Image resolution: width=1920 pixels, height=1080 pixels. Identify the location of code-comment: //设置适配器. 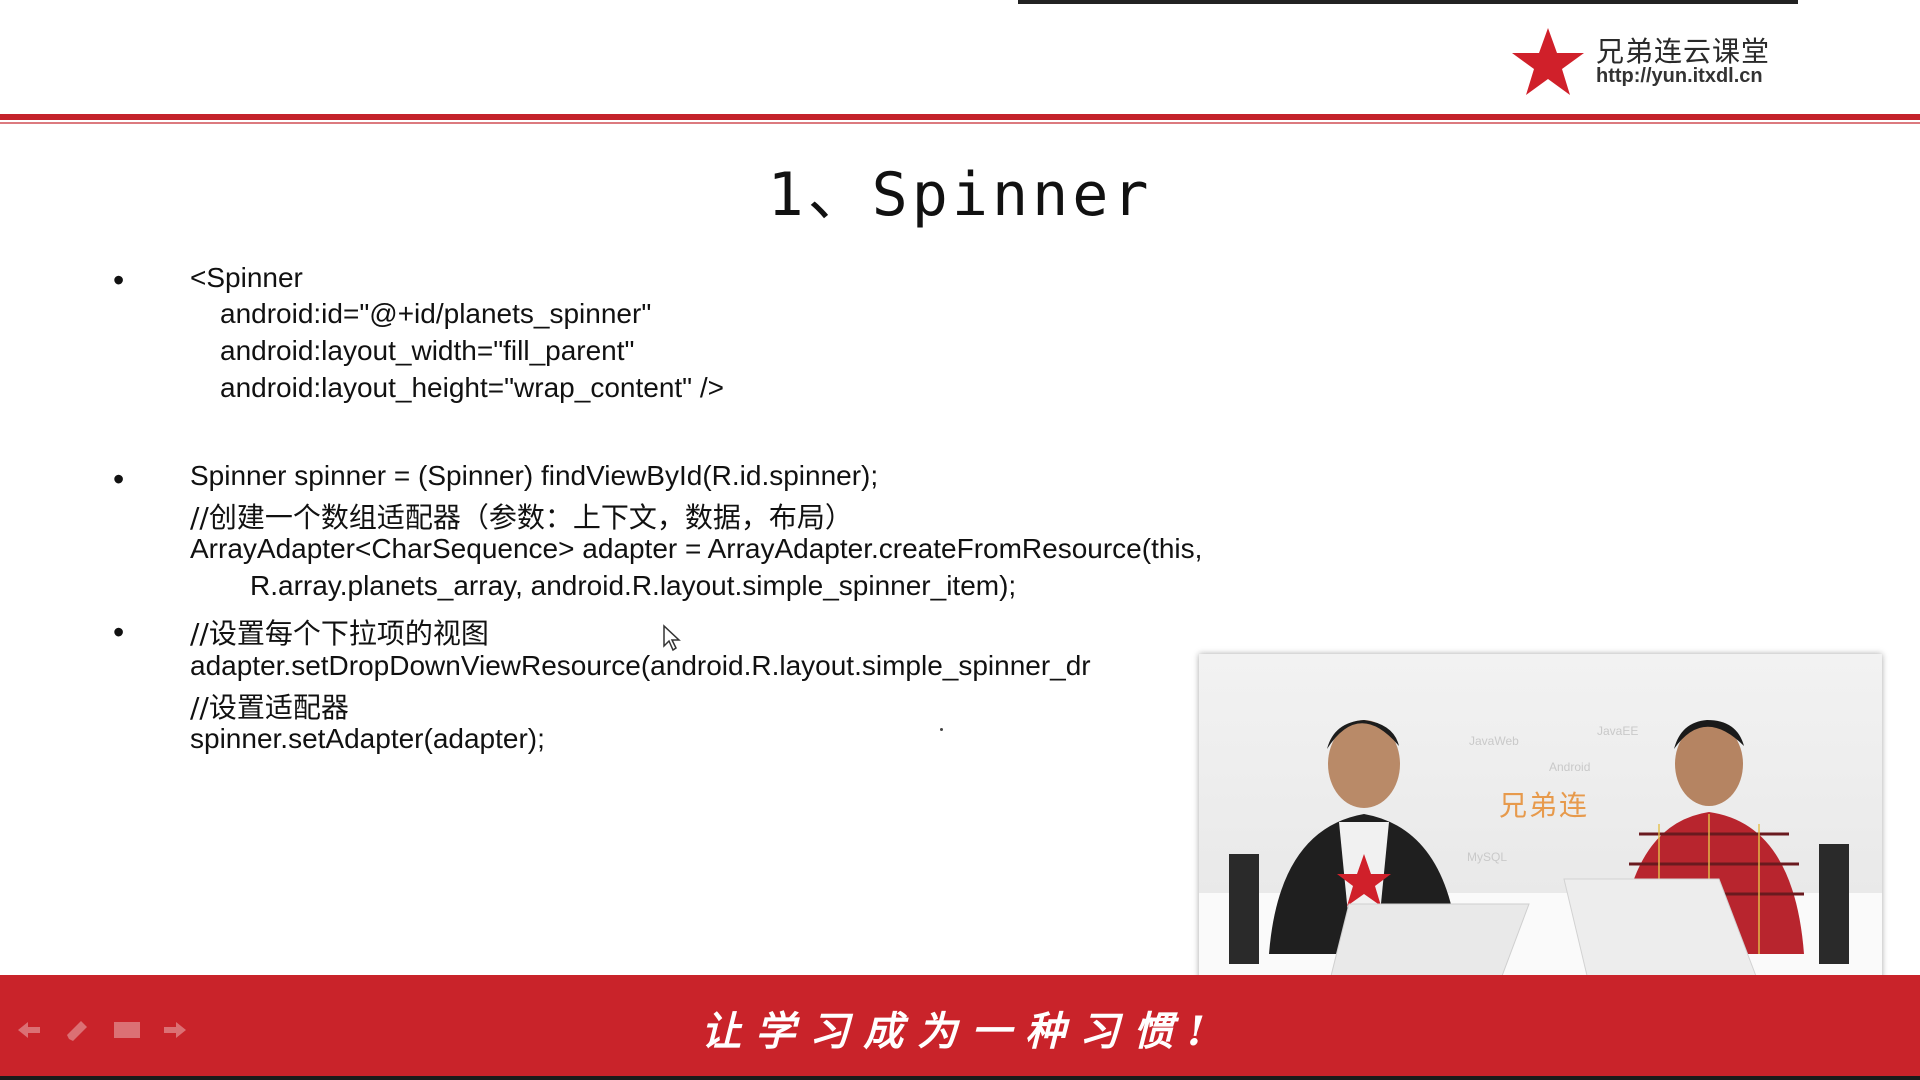
(269, 707).